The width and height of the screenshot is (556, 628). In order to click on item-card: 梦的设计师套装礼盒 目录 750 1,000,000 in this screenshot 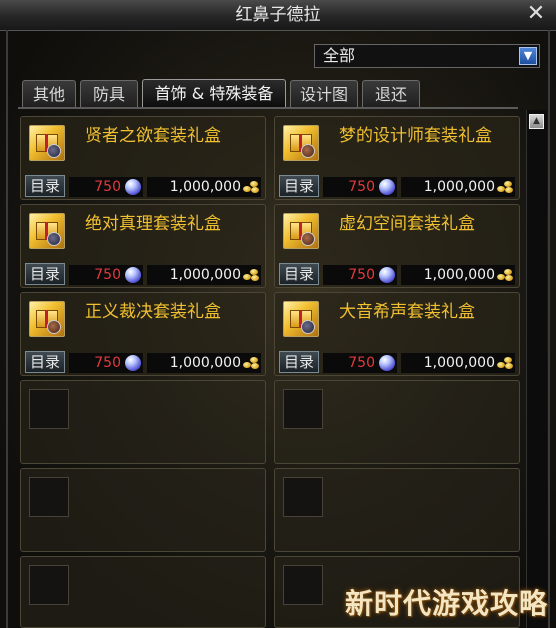, I will do `click(397, 158)`.